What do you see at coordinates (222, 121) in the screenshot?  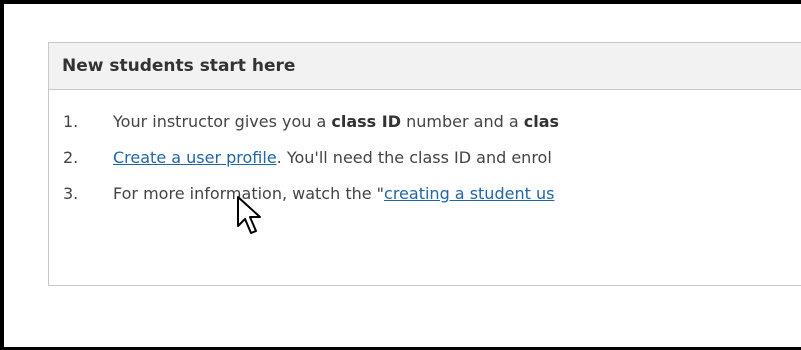 I see `step-text-part: Your instructor gives you a` at bounding box center [222, 121].